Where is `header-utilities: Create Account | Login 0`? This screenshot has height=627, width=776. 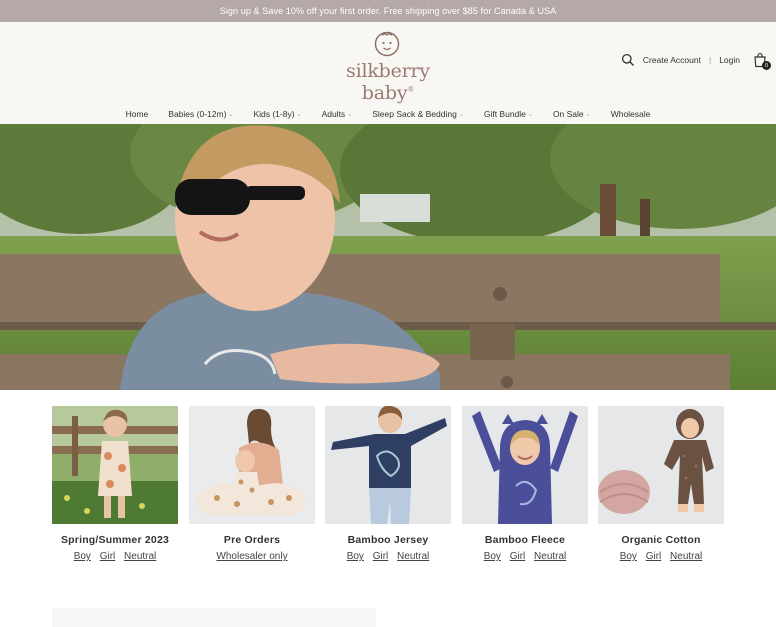 header-utilities: Create Account | Login 0 is located at coordinates (696, 60).